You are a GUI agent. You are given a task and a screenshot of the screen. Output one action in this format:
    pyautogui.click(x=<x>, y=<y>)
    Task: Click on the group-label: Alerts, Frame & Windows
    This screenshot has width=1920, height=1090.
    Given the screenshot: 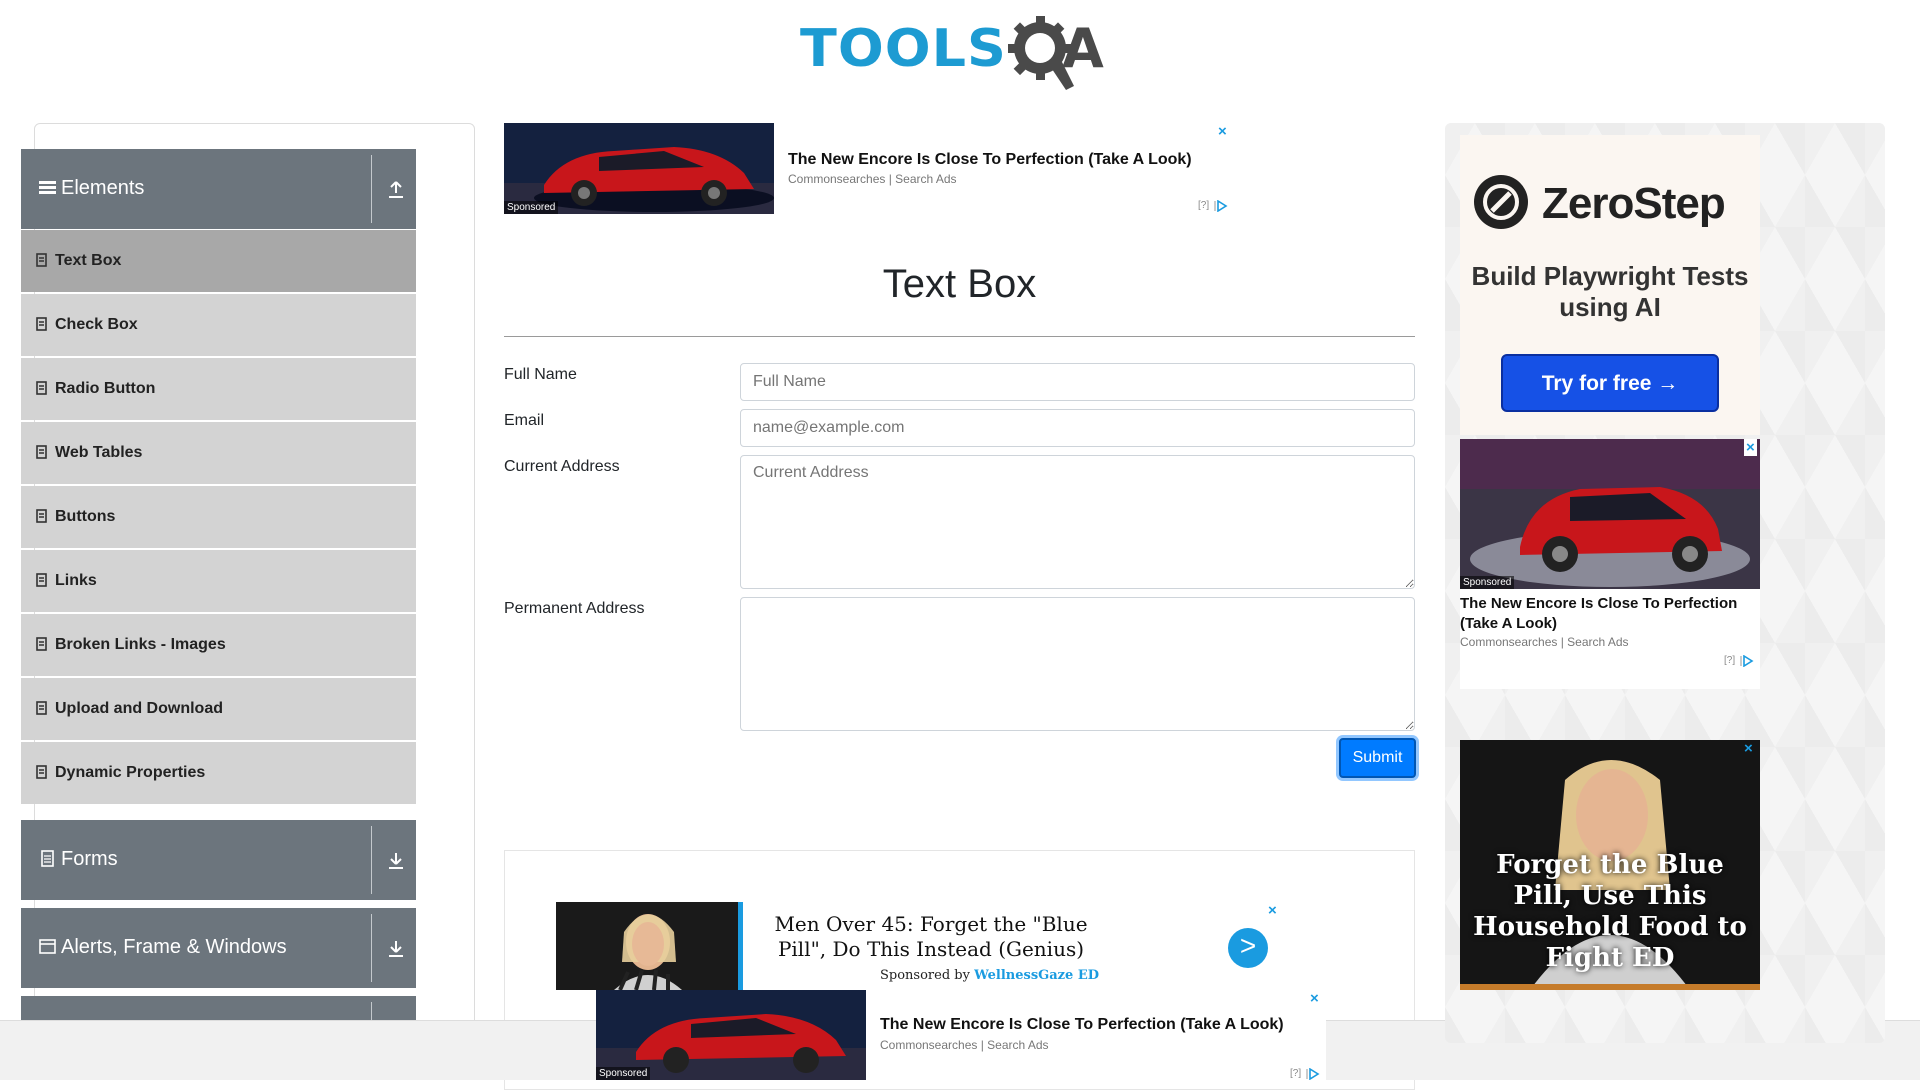 What is the action you would take?
    pyautogui.click(x=174, y=947)
    